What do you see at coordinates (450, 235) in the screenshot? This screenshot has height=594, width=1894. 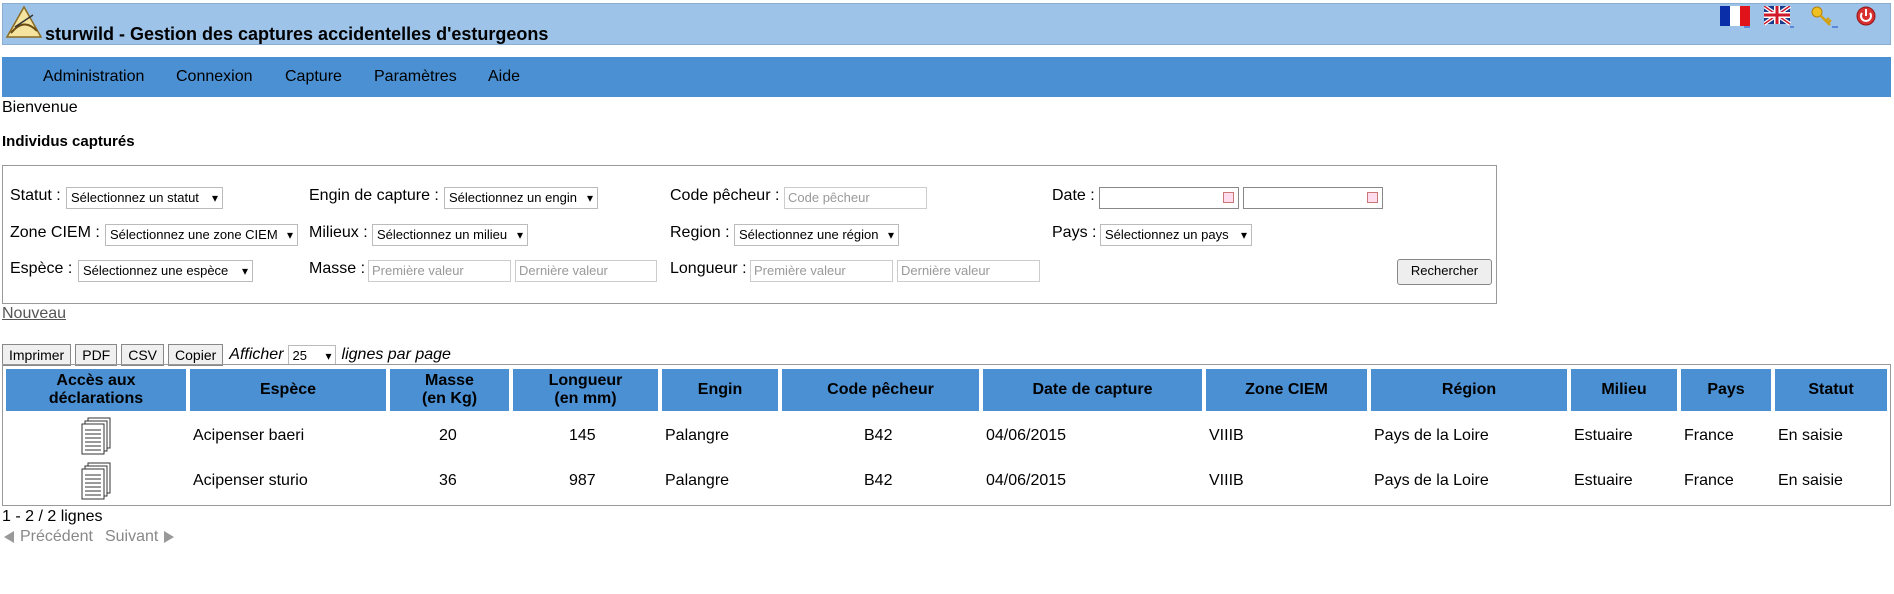 I see `milieux-select: Sélectionnez un milieu` at bounding box center [450, 235].